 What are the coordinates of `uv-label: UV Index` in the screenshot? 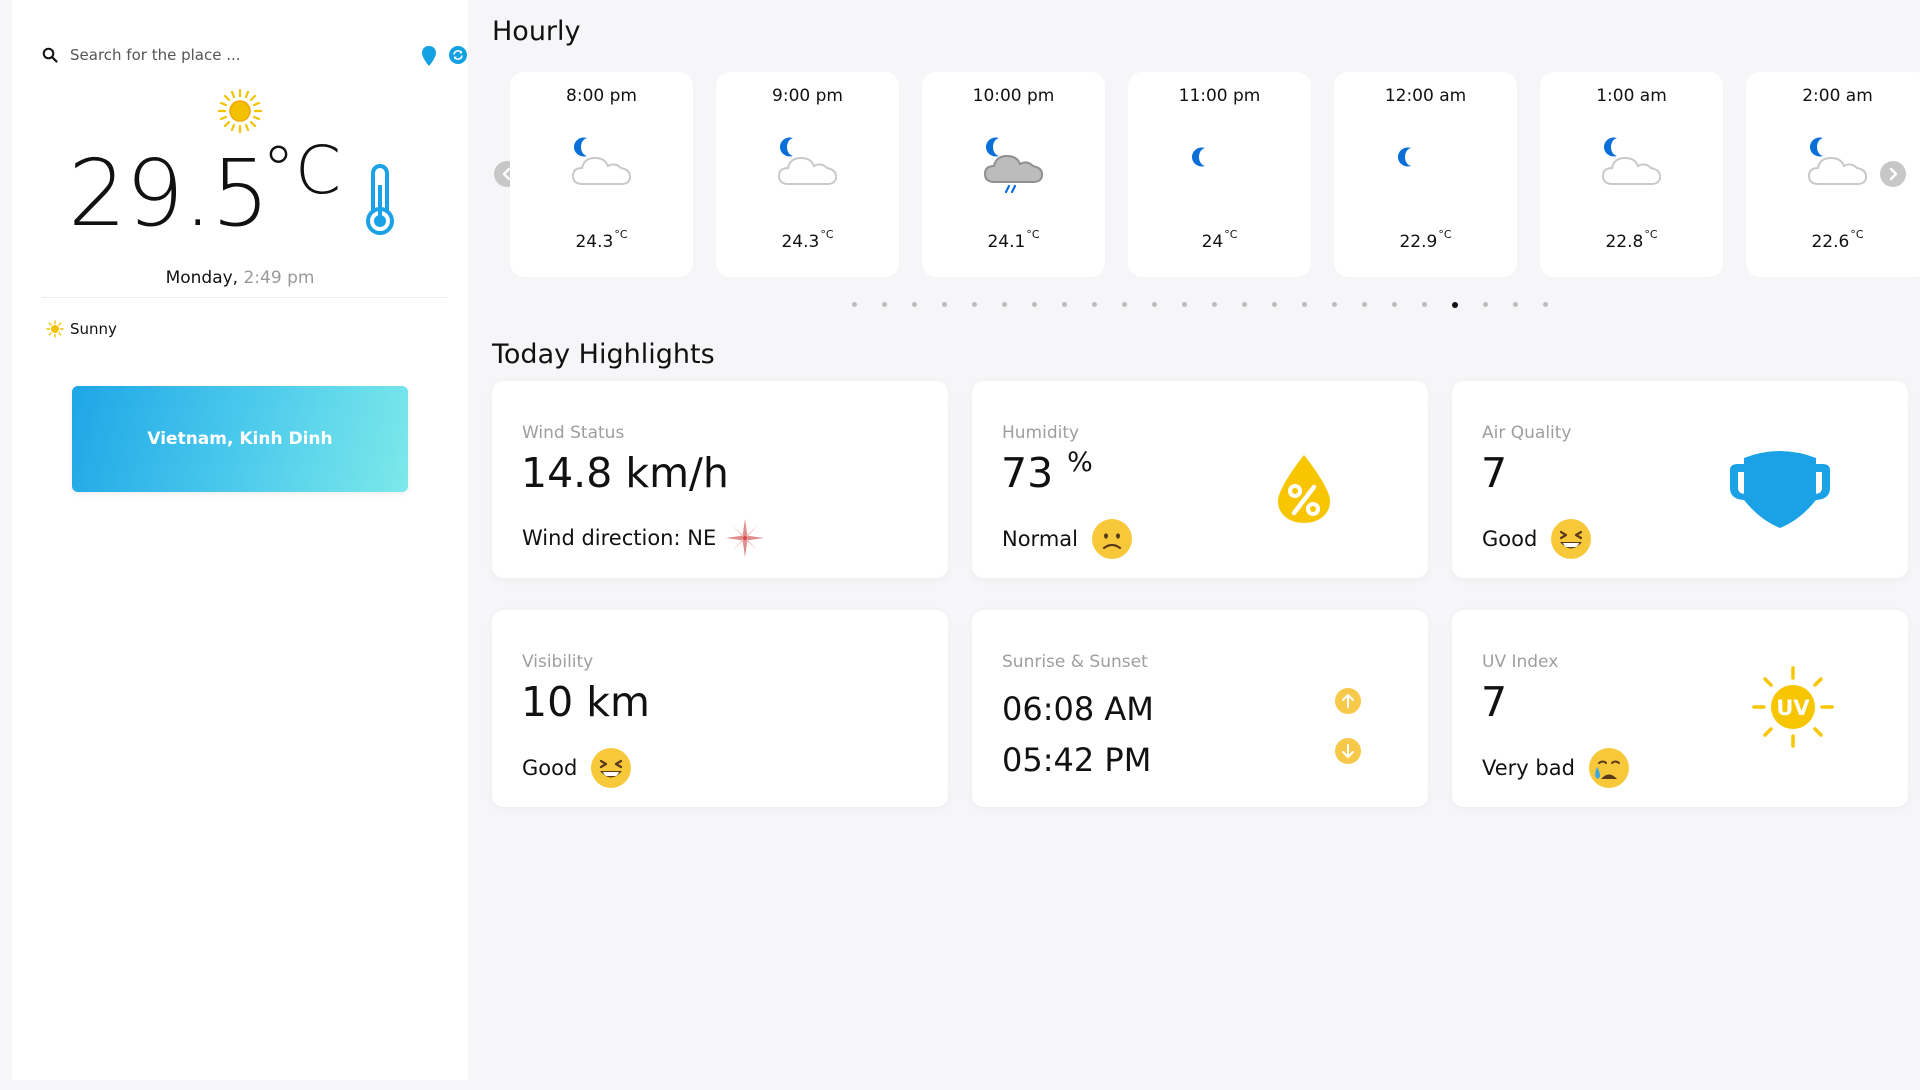 It's located at (1520, 662).